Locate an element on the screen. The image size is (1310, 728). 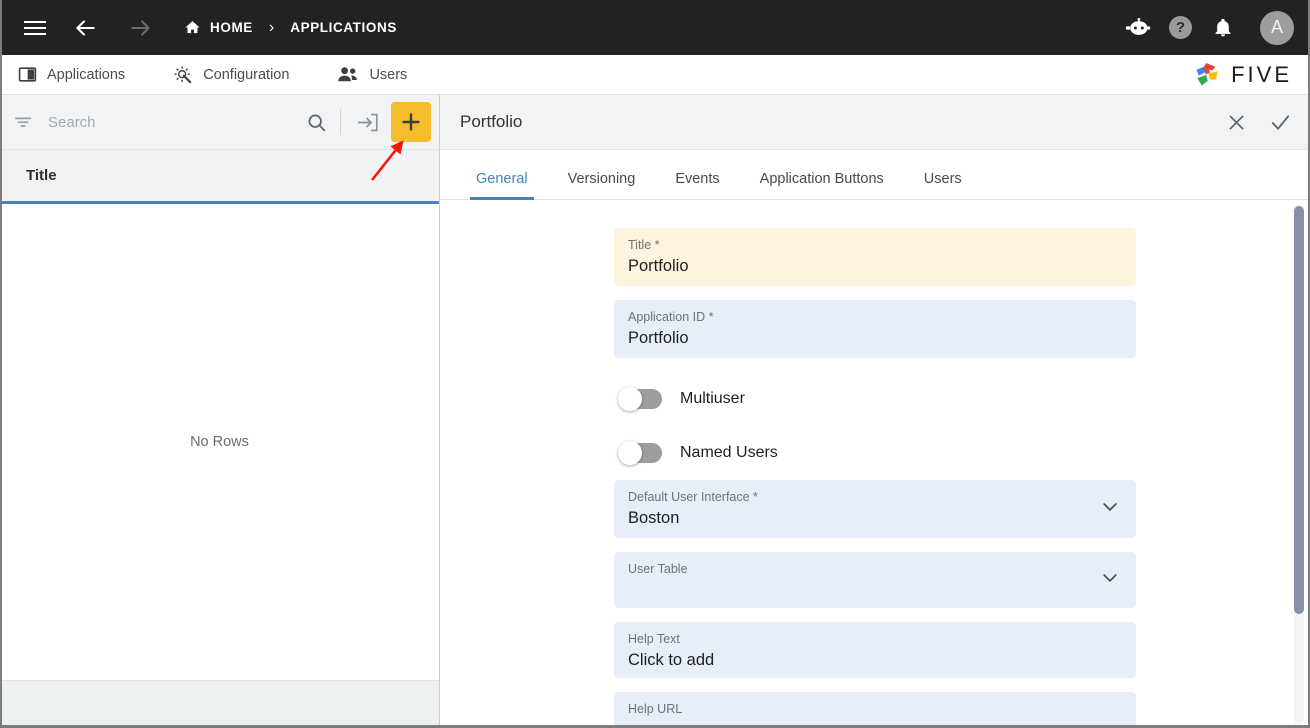
topbar-actions: ? A is located at coordinates (1207, 27).